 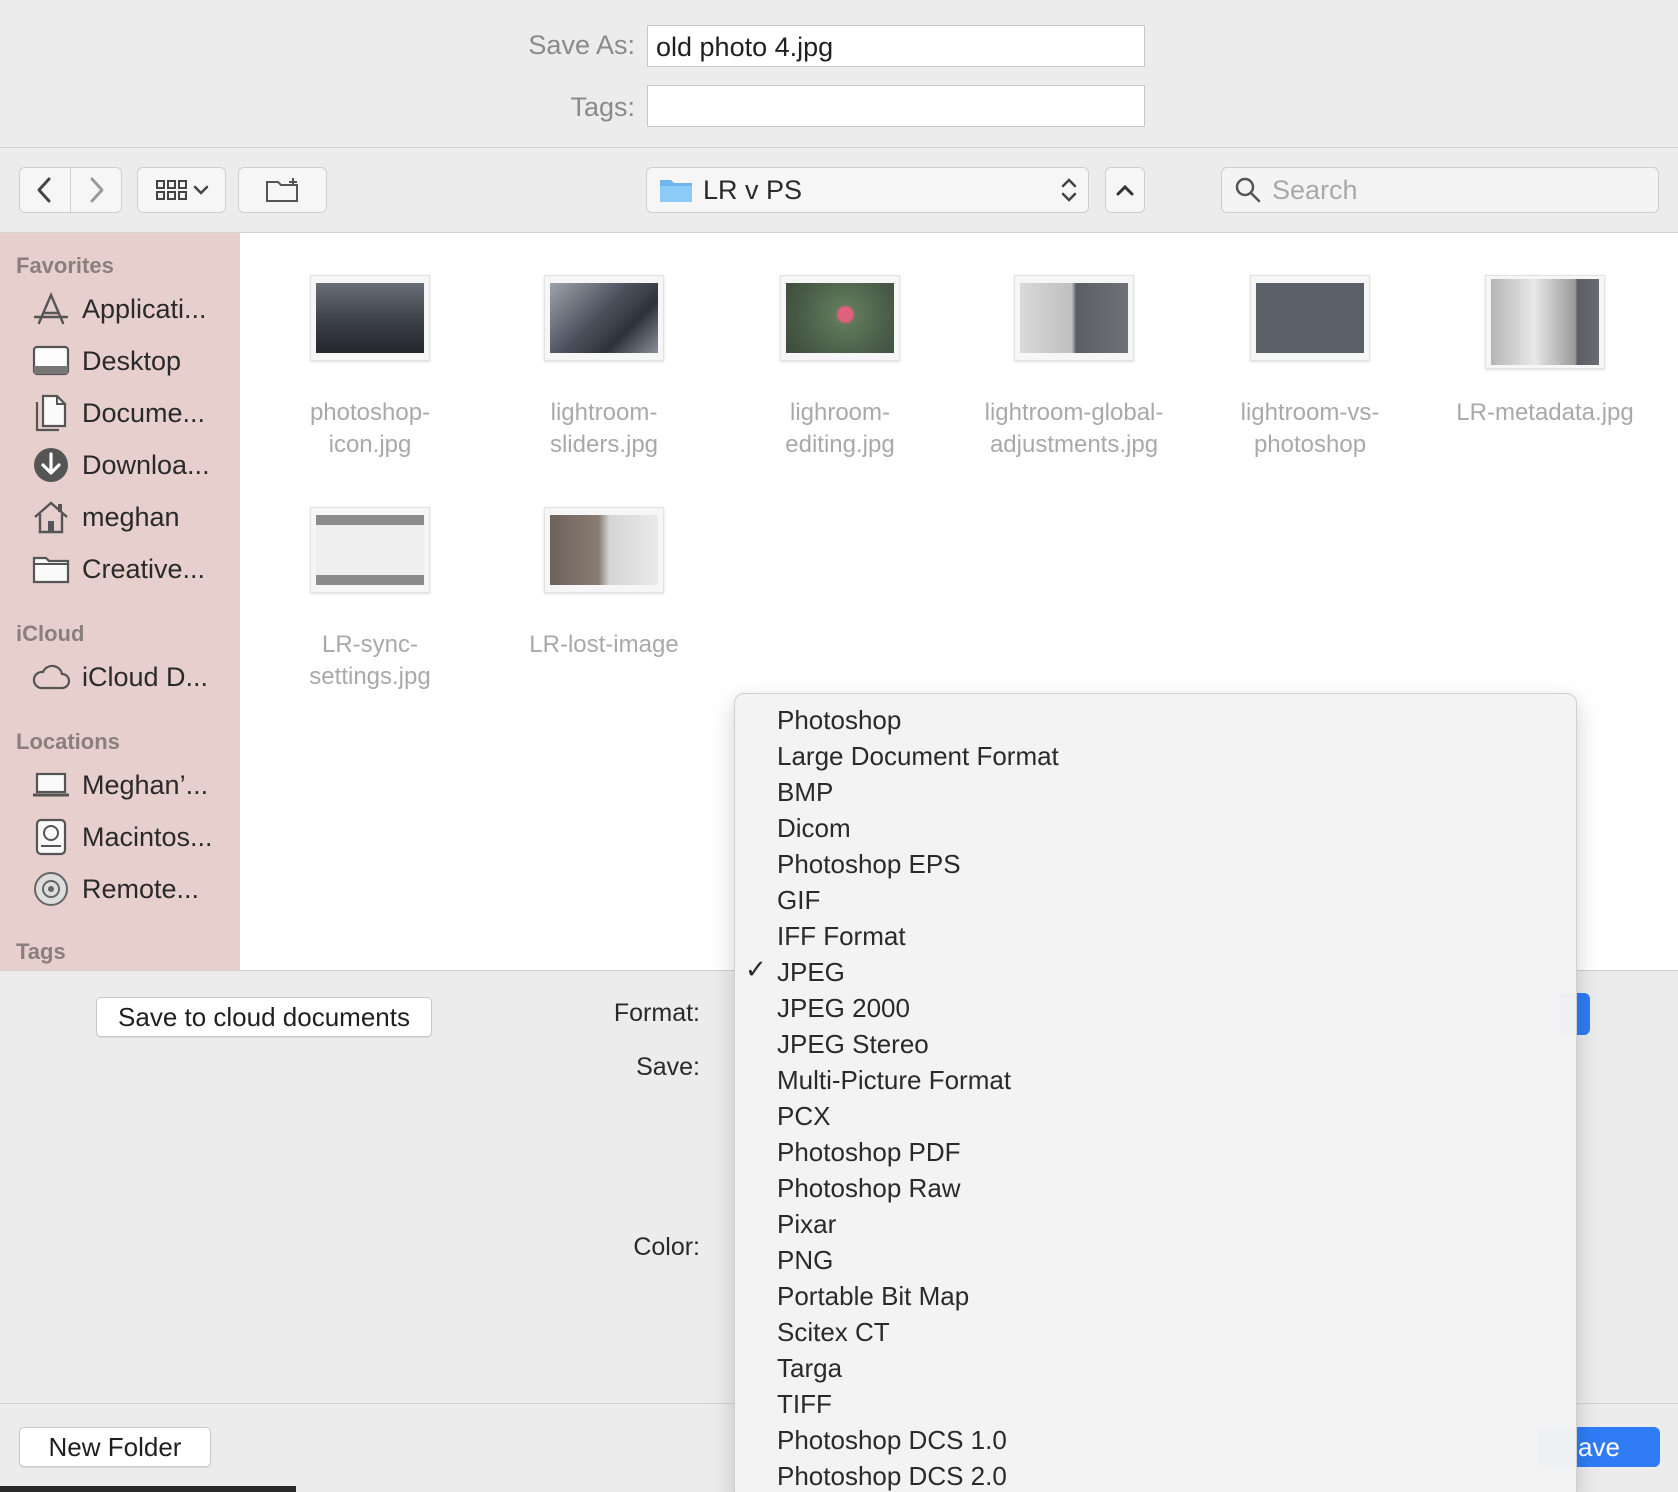 What do you see at coordinates (892, 1475) in the screenshot?
I see `menu-item: Photoshop DCS 2.0` at bounding box center [892, 1475].